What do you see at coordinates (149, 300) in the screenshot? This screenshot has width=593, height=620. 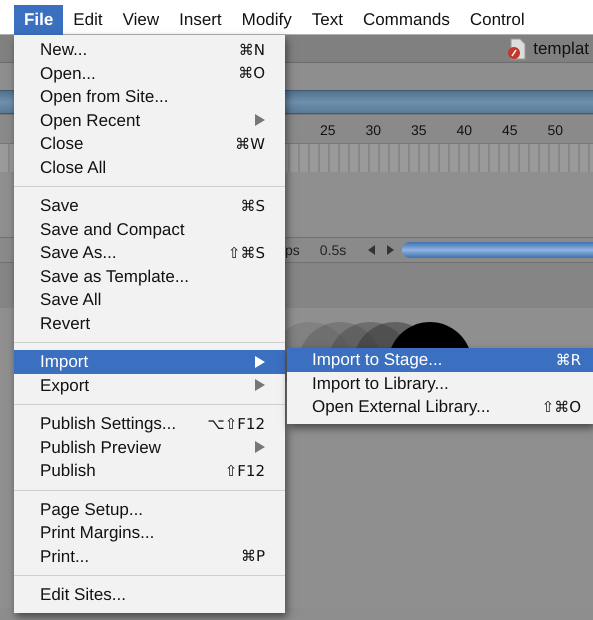 I see `menu-item: Save All` at bounding box center [149, 300].